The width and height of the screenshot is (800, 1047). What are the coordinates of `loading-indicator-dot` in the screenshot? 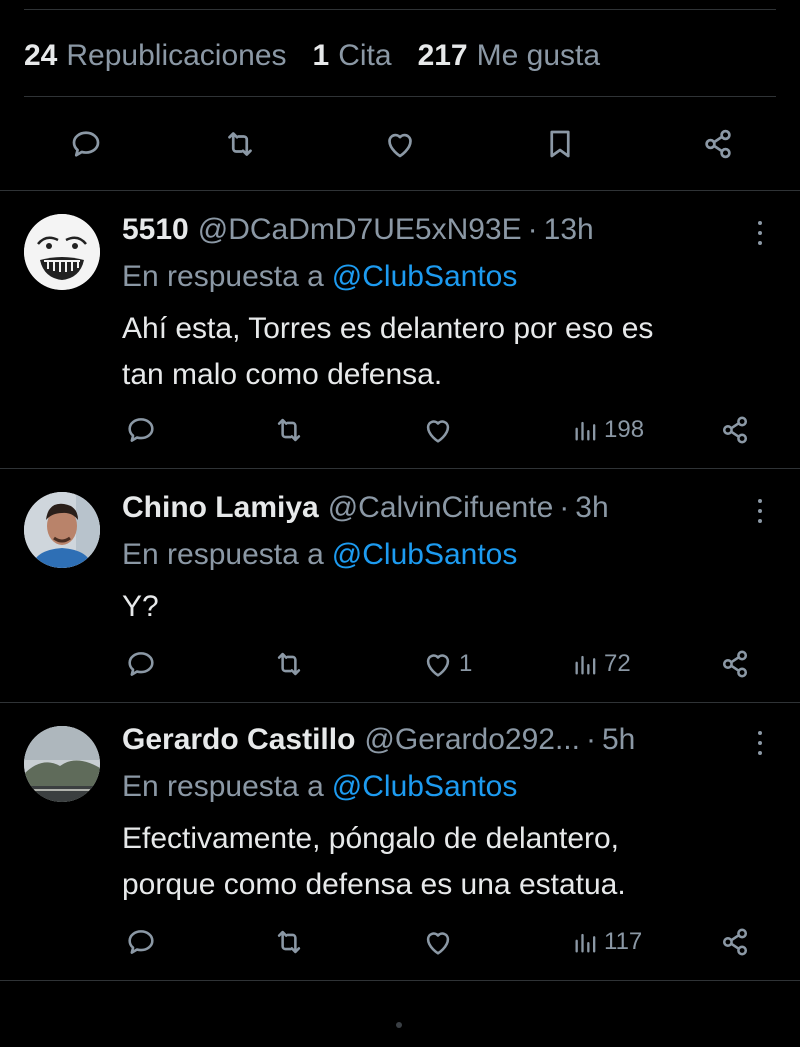 It's located at (399, 1025).